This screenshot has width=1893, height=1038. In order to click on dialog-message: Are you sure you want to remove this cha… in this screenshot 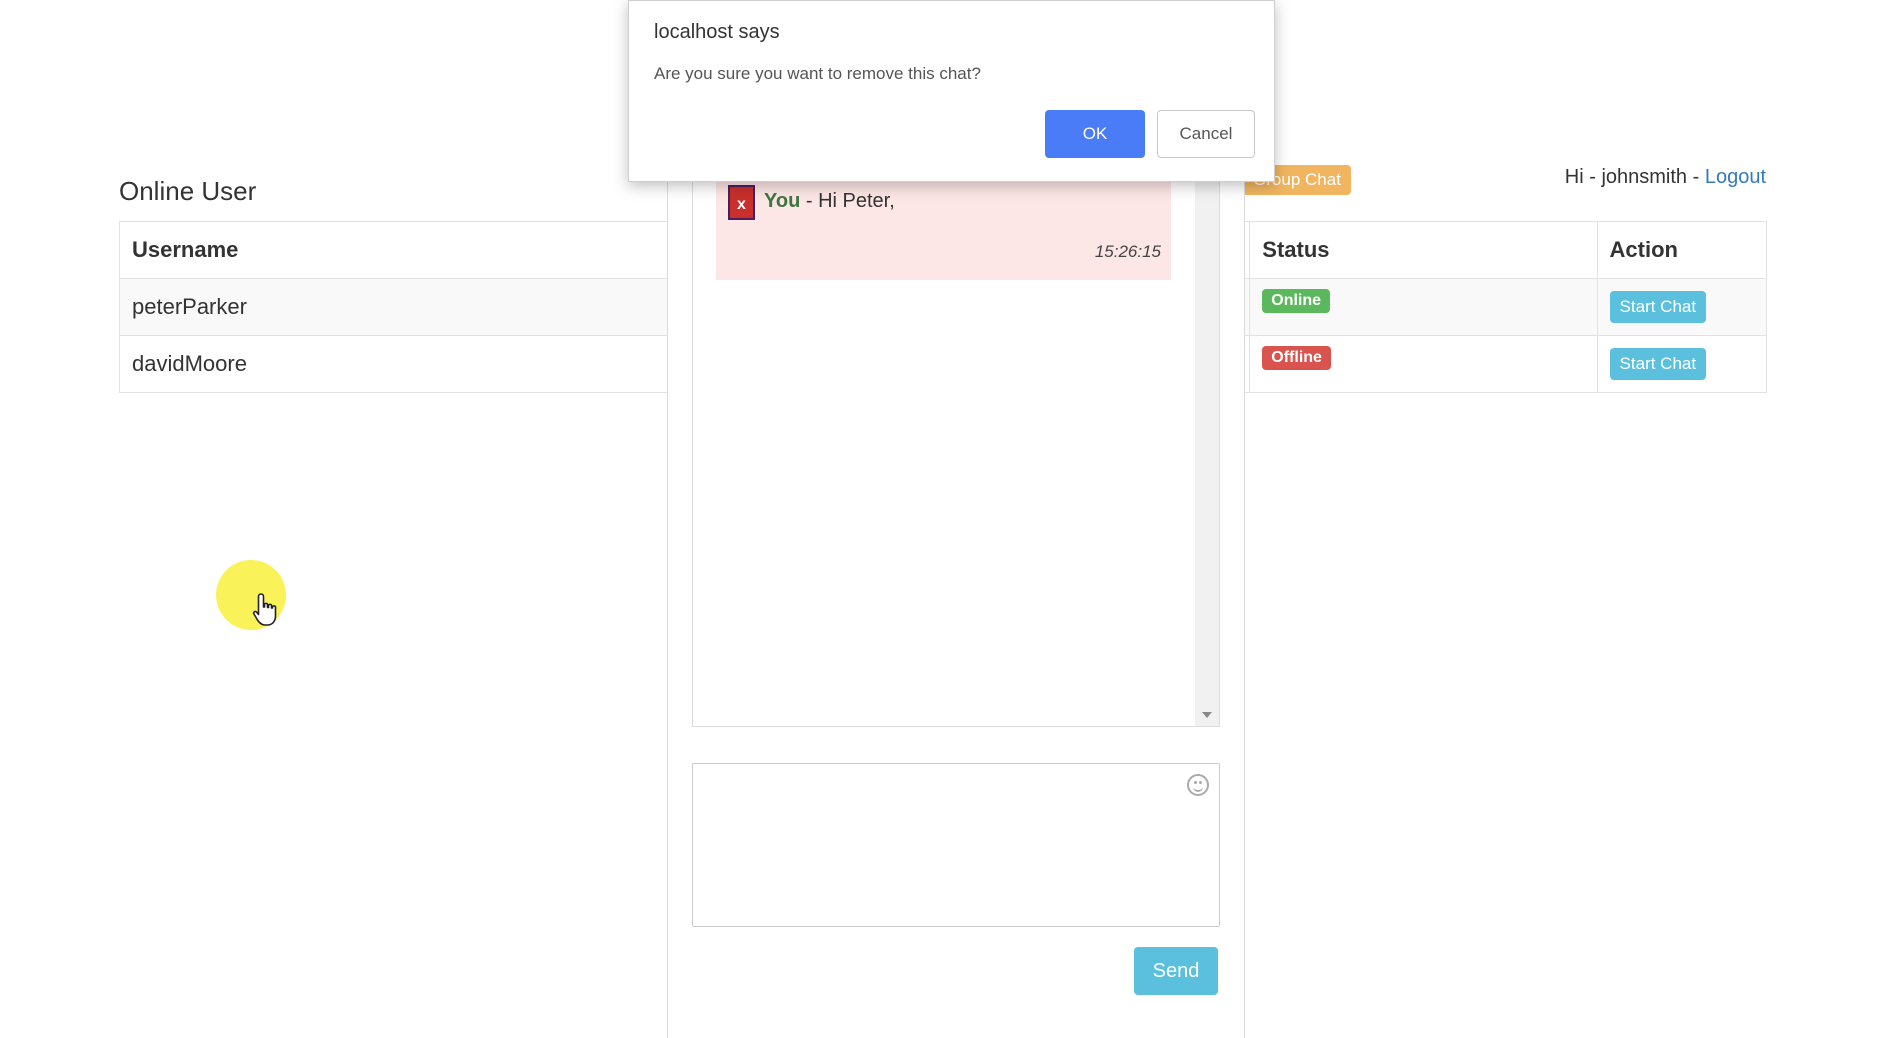, I will do `click(817, 73)`.